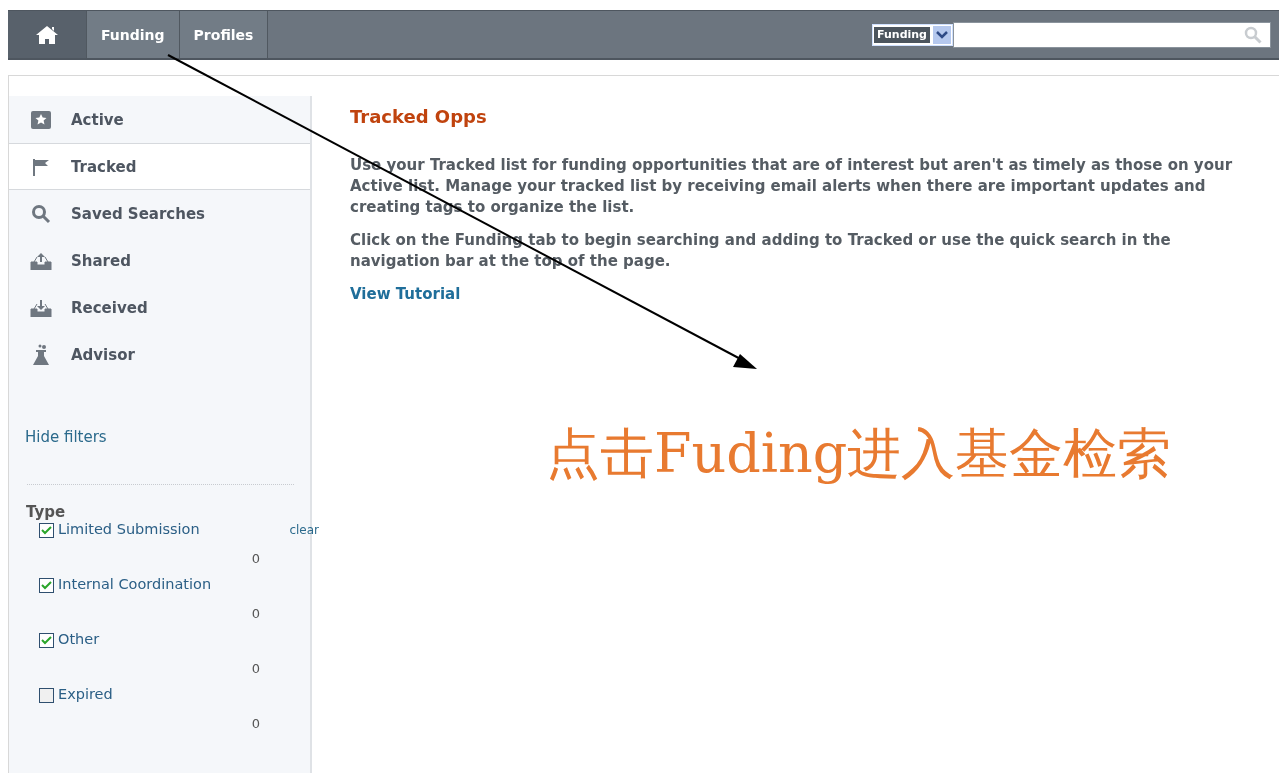 This screenshot has width=1279, height=773. I want to click on nav-tab: Funding, so click(133, 34).